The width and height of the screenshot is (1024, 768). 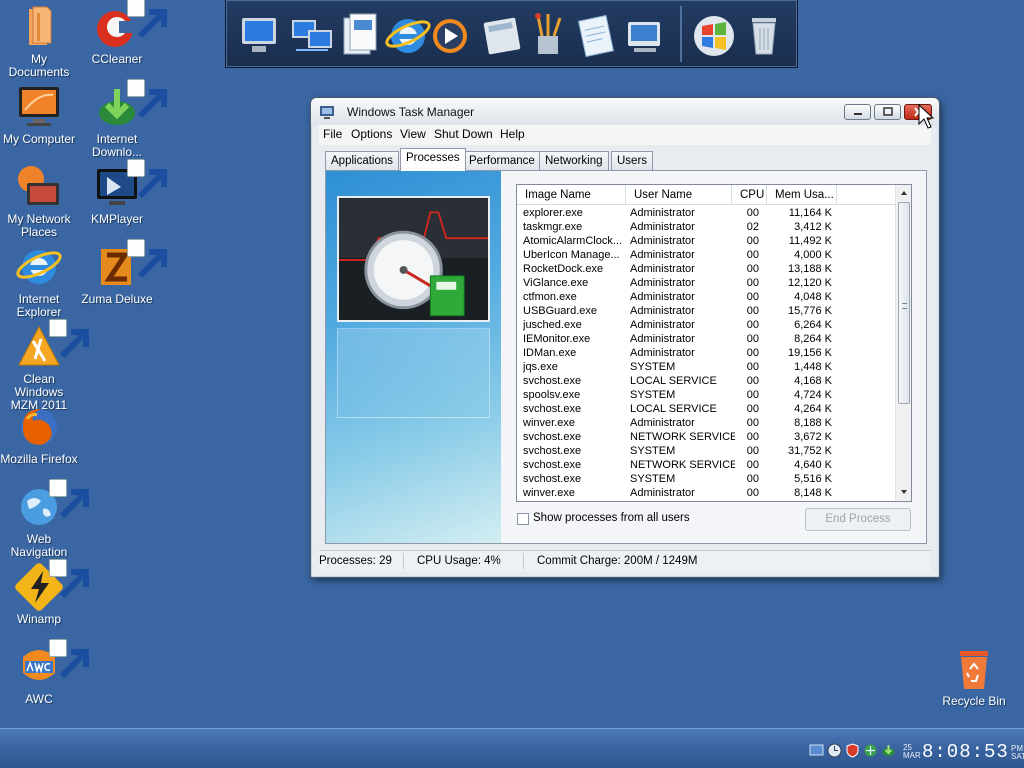 What do you see at coordinates (706, 423) in the screenshot?
I see `table-row: winver.exe Administrator 00 8,188 K` at bounding box center [706, 423].